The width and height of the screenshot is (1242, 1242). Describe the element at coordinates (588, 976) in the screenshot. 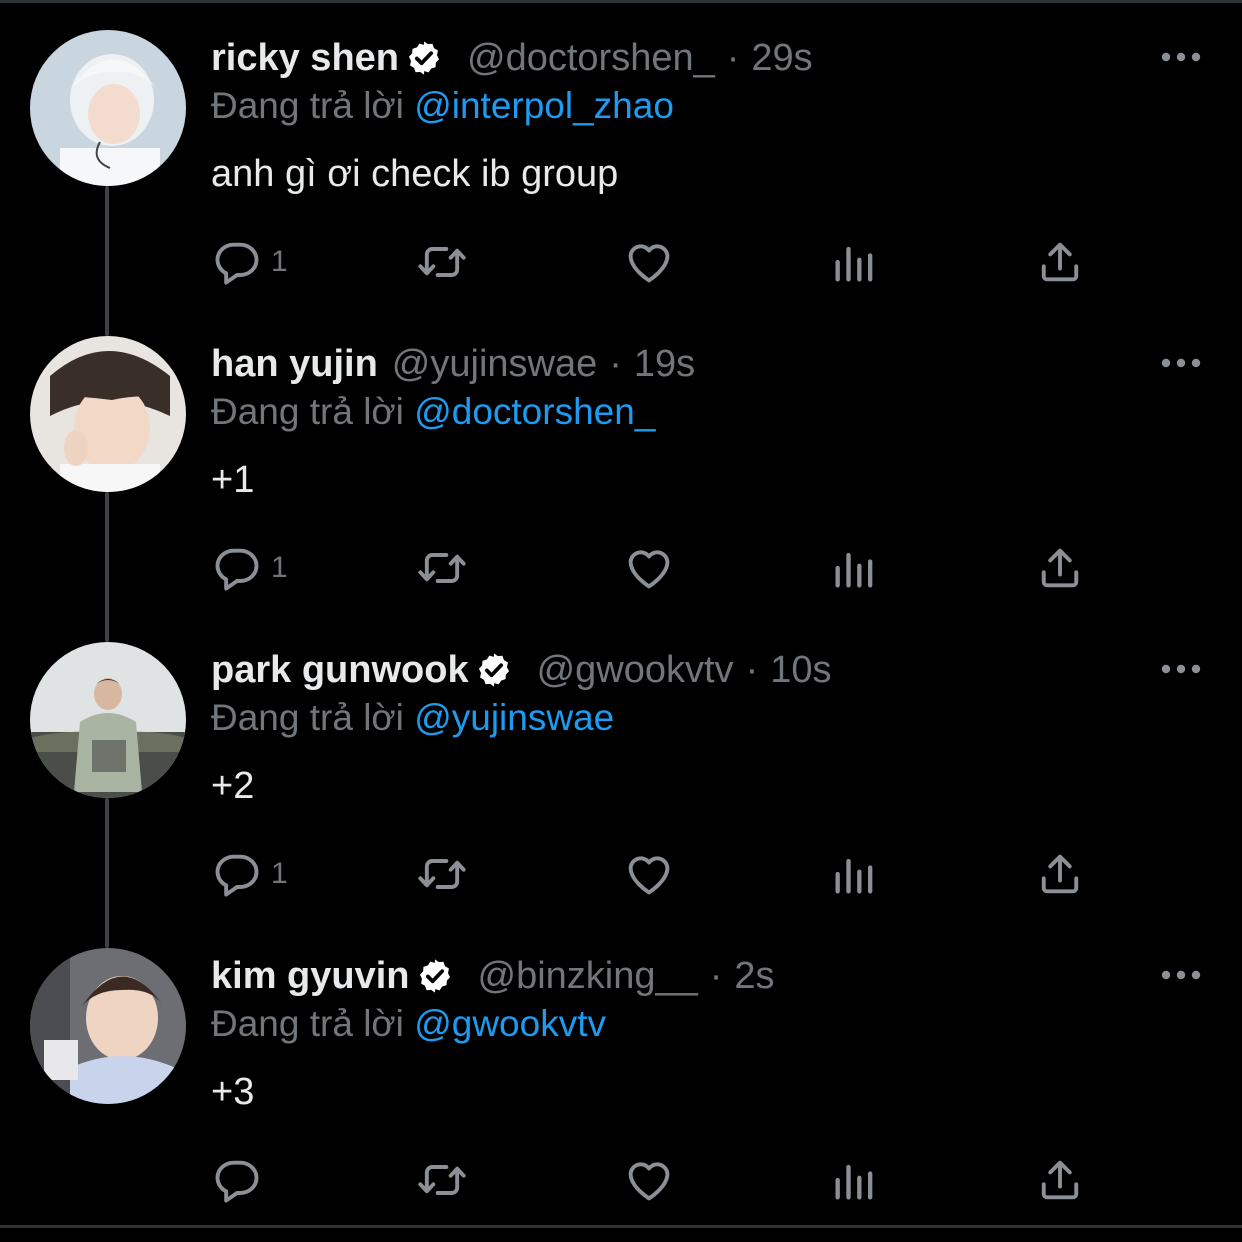

I see `user-handle: @binzking__` at that location.